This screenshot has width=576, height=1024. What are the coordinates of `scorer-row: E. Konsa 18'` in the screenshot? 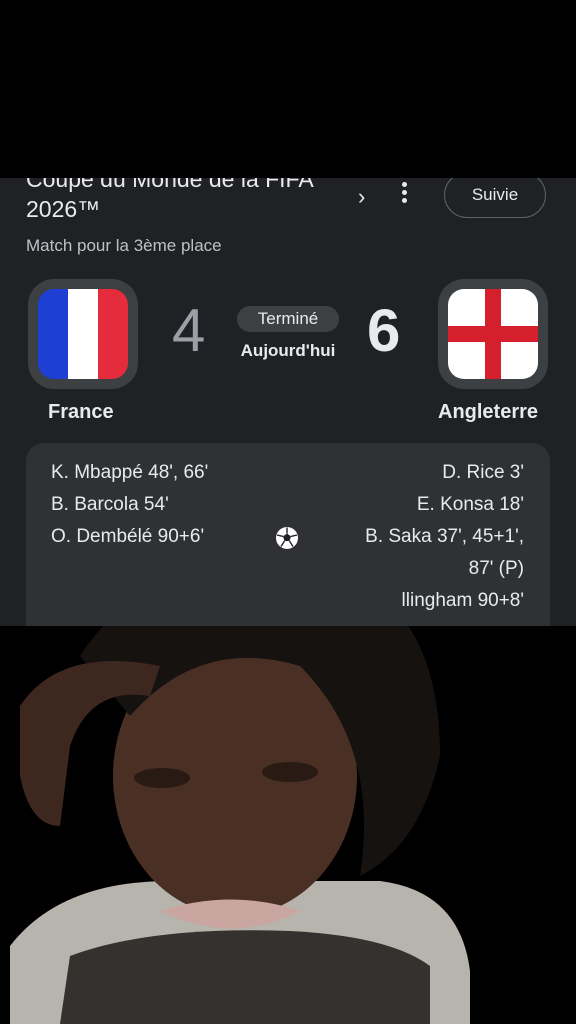 It's located at (470, 504).